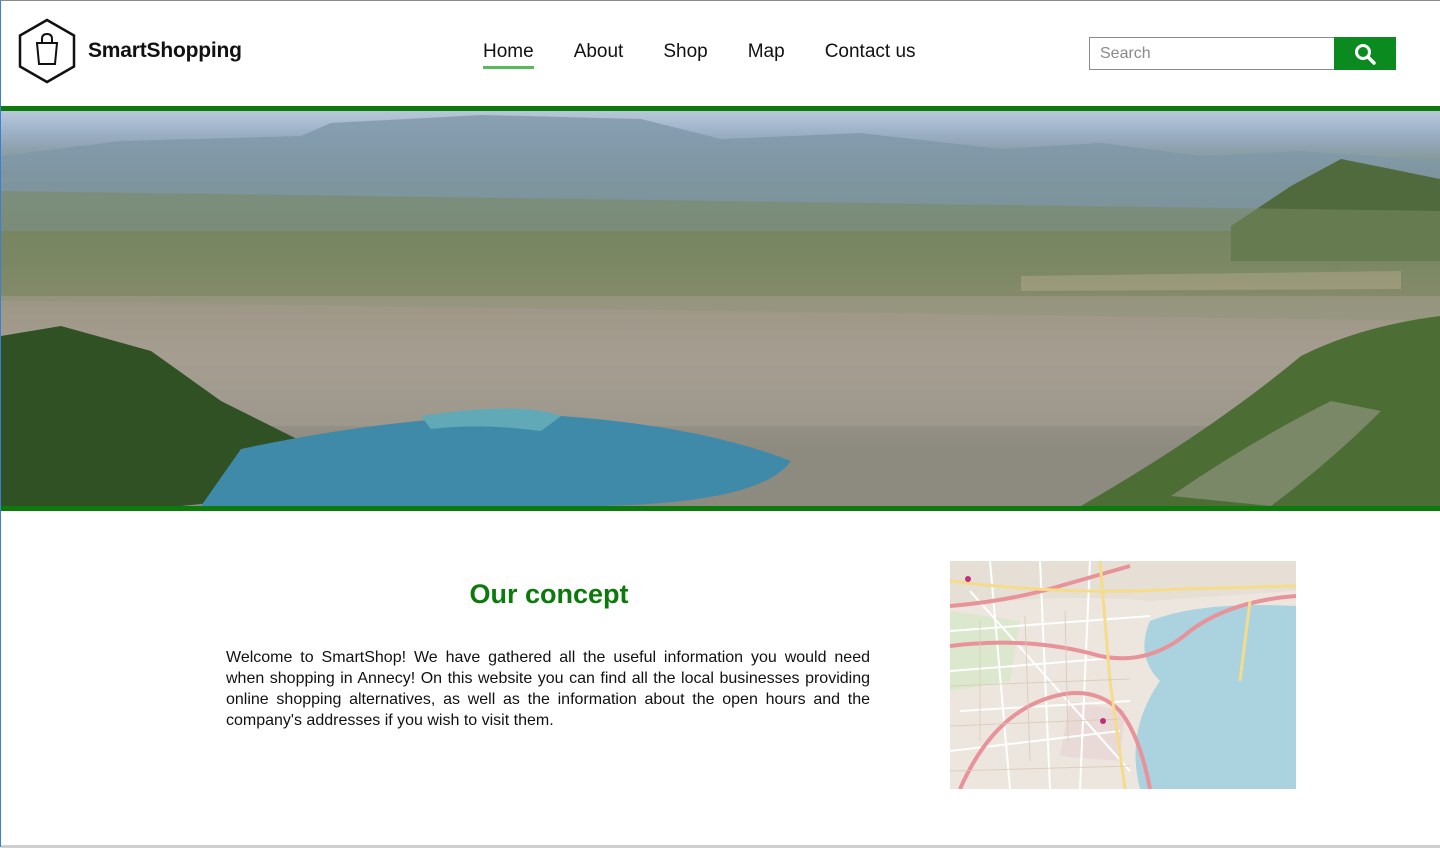 The width and height of the screenshot is (1440, 848). Describe the element at coordinates (1211, 53) in the screenshot. I see `search-input` at that location.